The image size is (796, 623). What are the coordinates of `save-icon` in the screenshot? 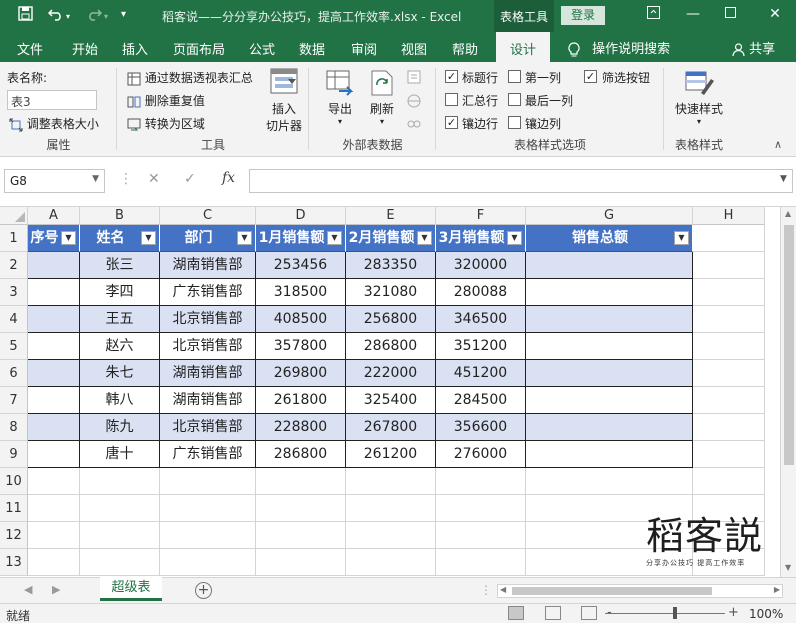 It's located at (25, 15).